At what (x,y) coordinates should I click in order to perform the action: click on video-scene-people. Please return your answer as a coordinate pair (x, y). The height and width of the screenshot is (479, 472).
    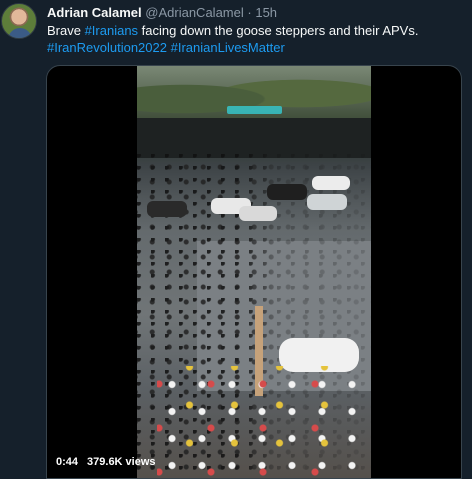
    Looking at the image, I should click on (257, 421).